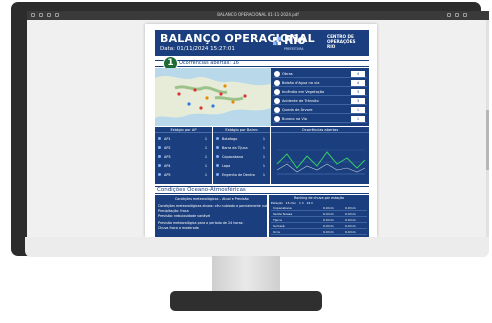 This screenshot has height=323, width=492. What do you see at coordinates (319, 208) in the screenshot?
I see `table-row: Copacabana 0.0mm 0.0mm` at bounding box center [319, 208].